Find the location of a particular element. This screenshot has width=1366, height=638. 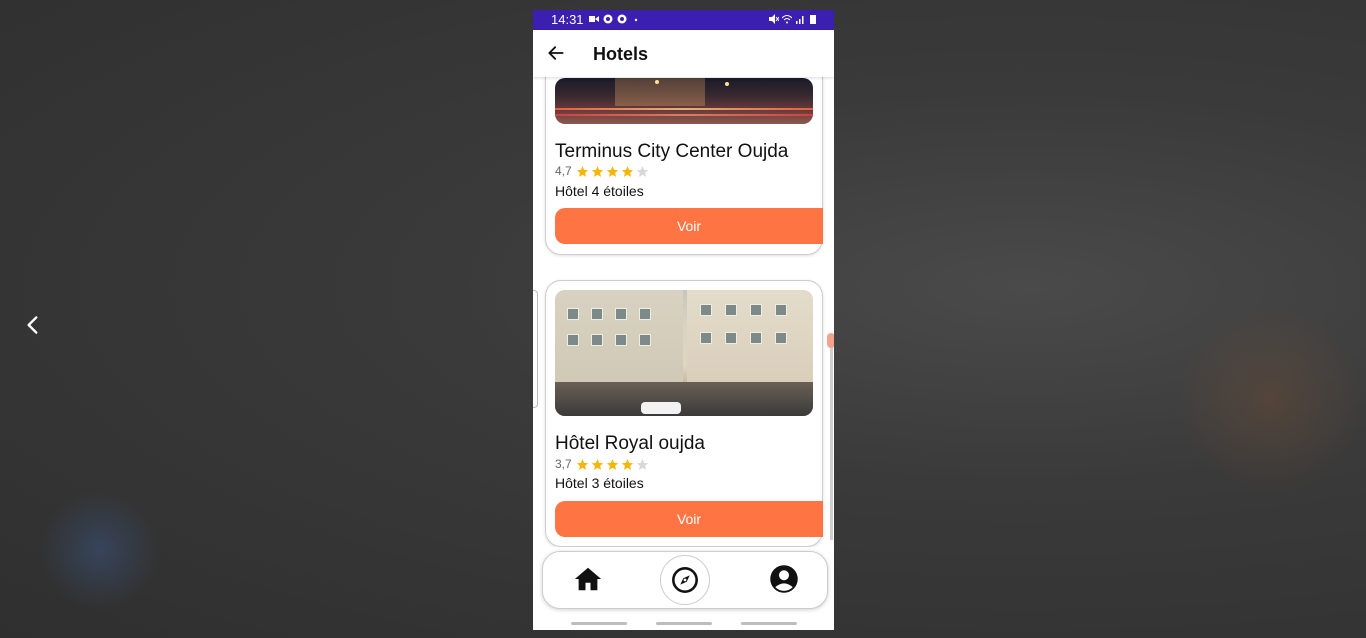

home-icon is located at coordinates (588, 579).